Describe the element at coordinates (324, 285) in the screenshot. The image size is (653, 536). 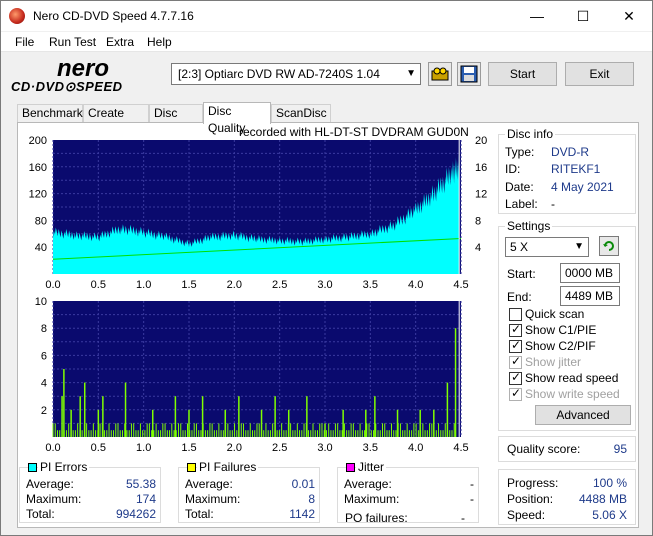
I see `x-tick-label: 3.0` at that location.